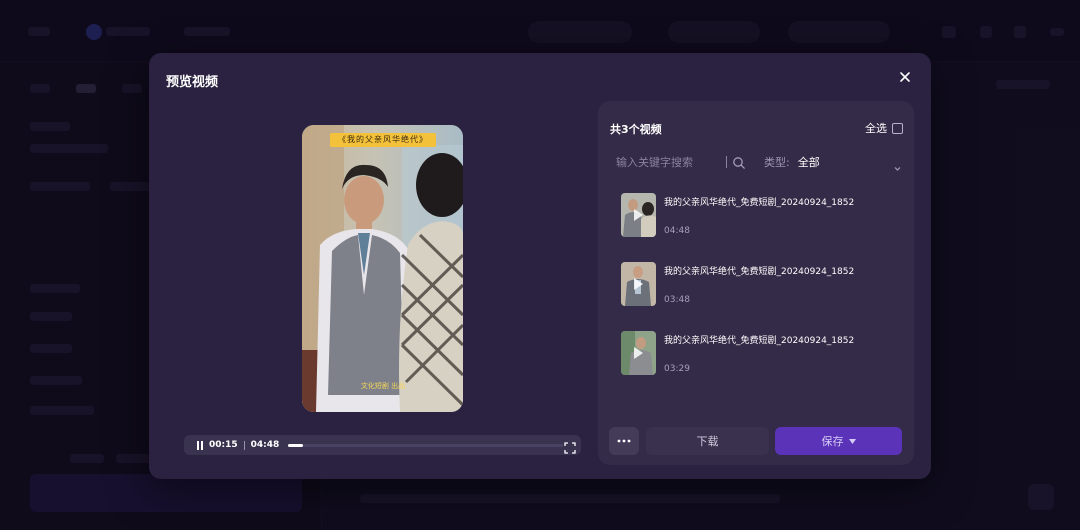 This screenshot has height=530, width=1080. What do you see at coordinates (756, 215) in the screenshot?
I see `video-list-item: 我的父亲风华绝代_免费短剧_20240924_18520... 04:48` at bounding box center [756, 215].